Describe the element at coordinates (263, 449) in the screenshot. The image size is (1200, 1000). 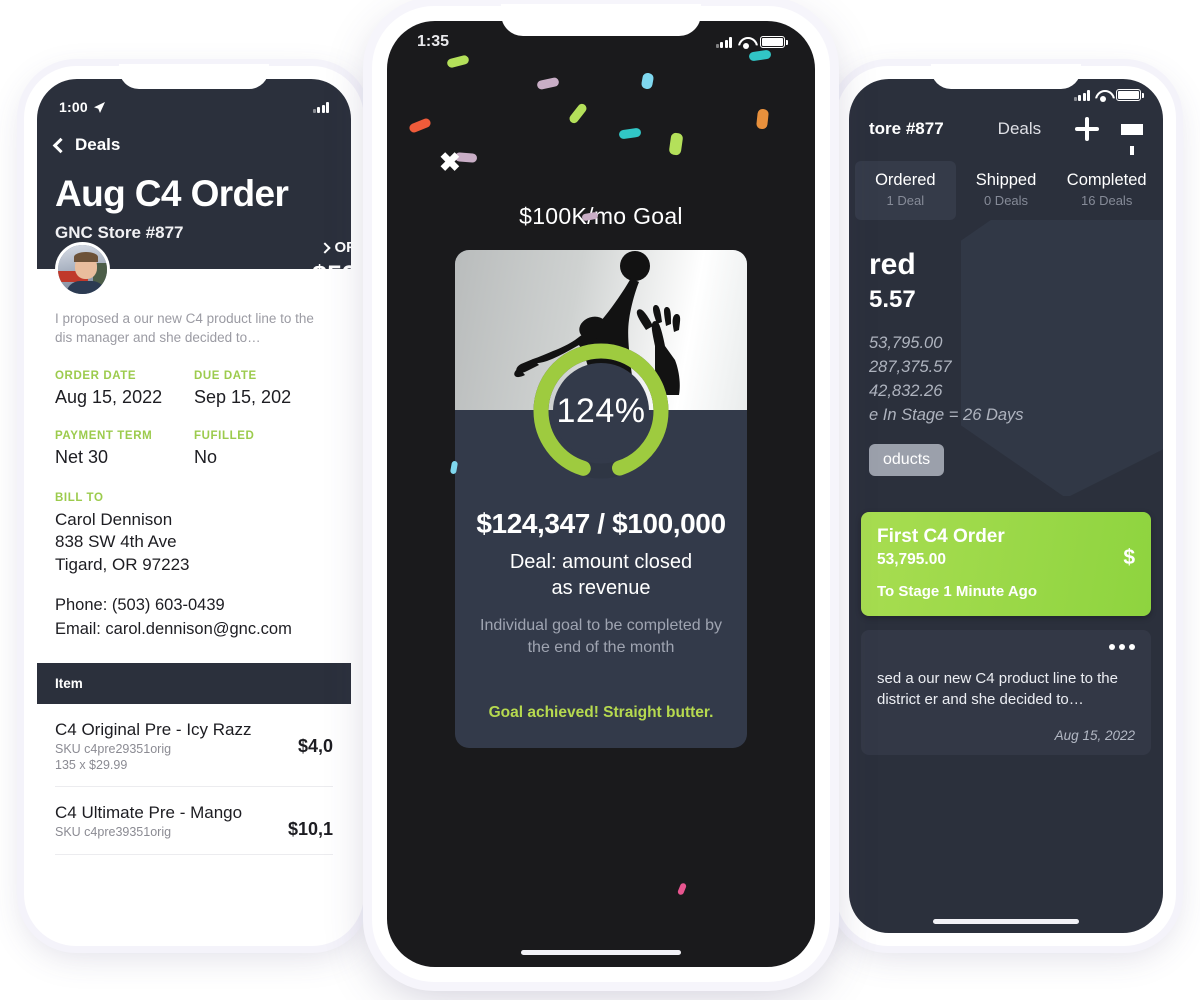
I see `field-fulfilled: FUFILLED No` at that location.